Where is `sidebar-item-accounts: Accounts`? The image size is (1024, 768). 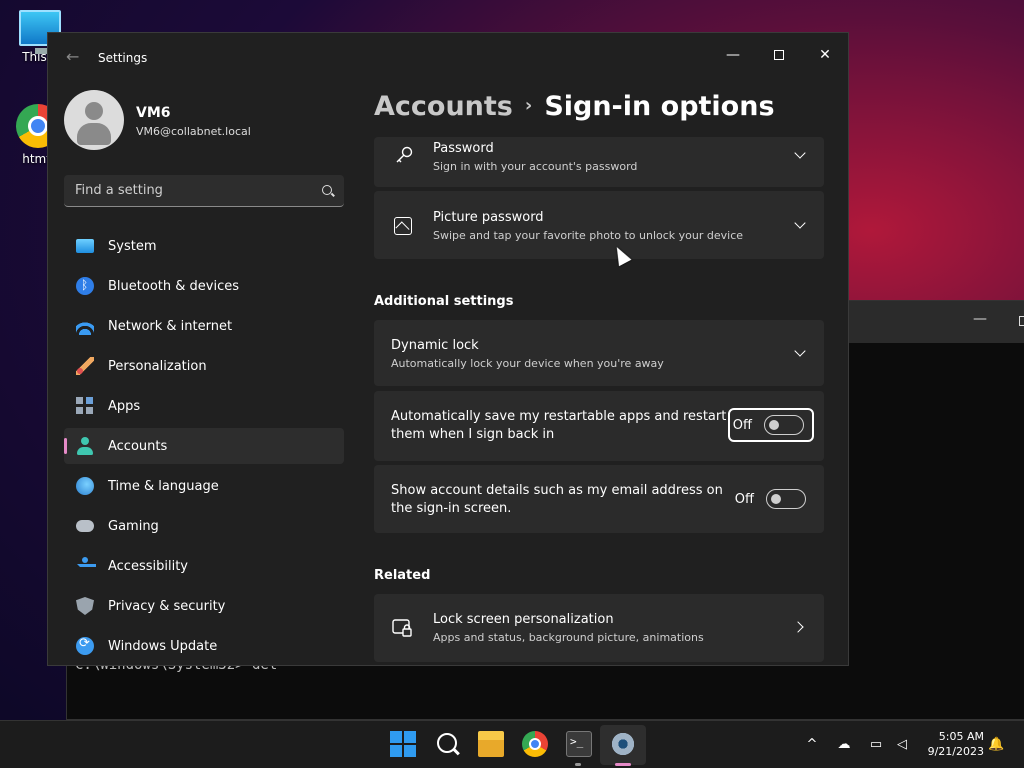 sidebar-item-accounts: Accounts is located at coordinates (204, 446).